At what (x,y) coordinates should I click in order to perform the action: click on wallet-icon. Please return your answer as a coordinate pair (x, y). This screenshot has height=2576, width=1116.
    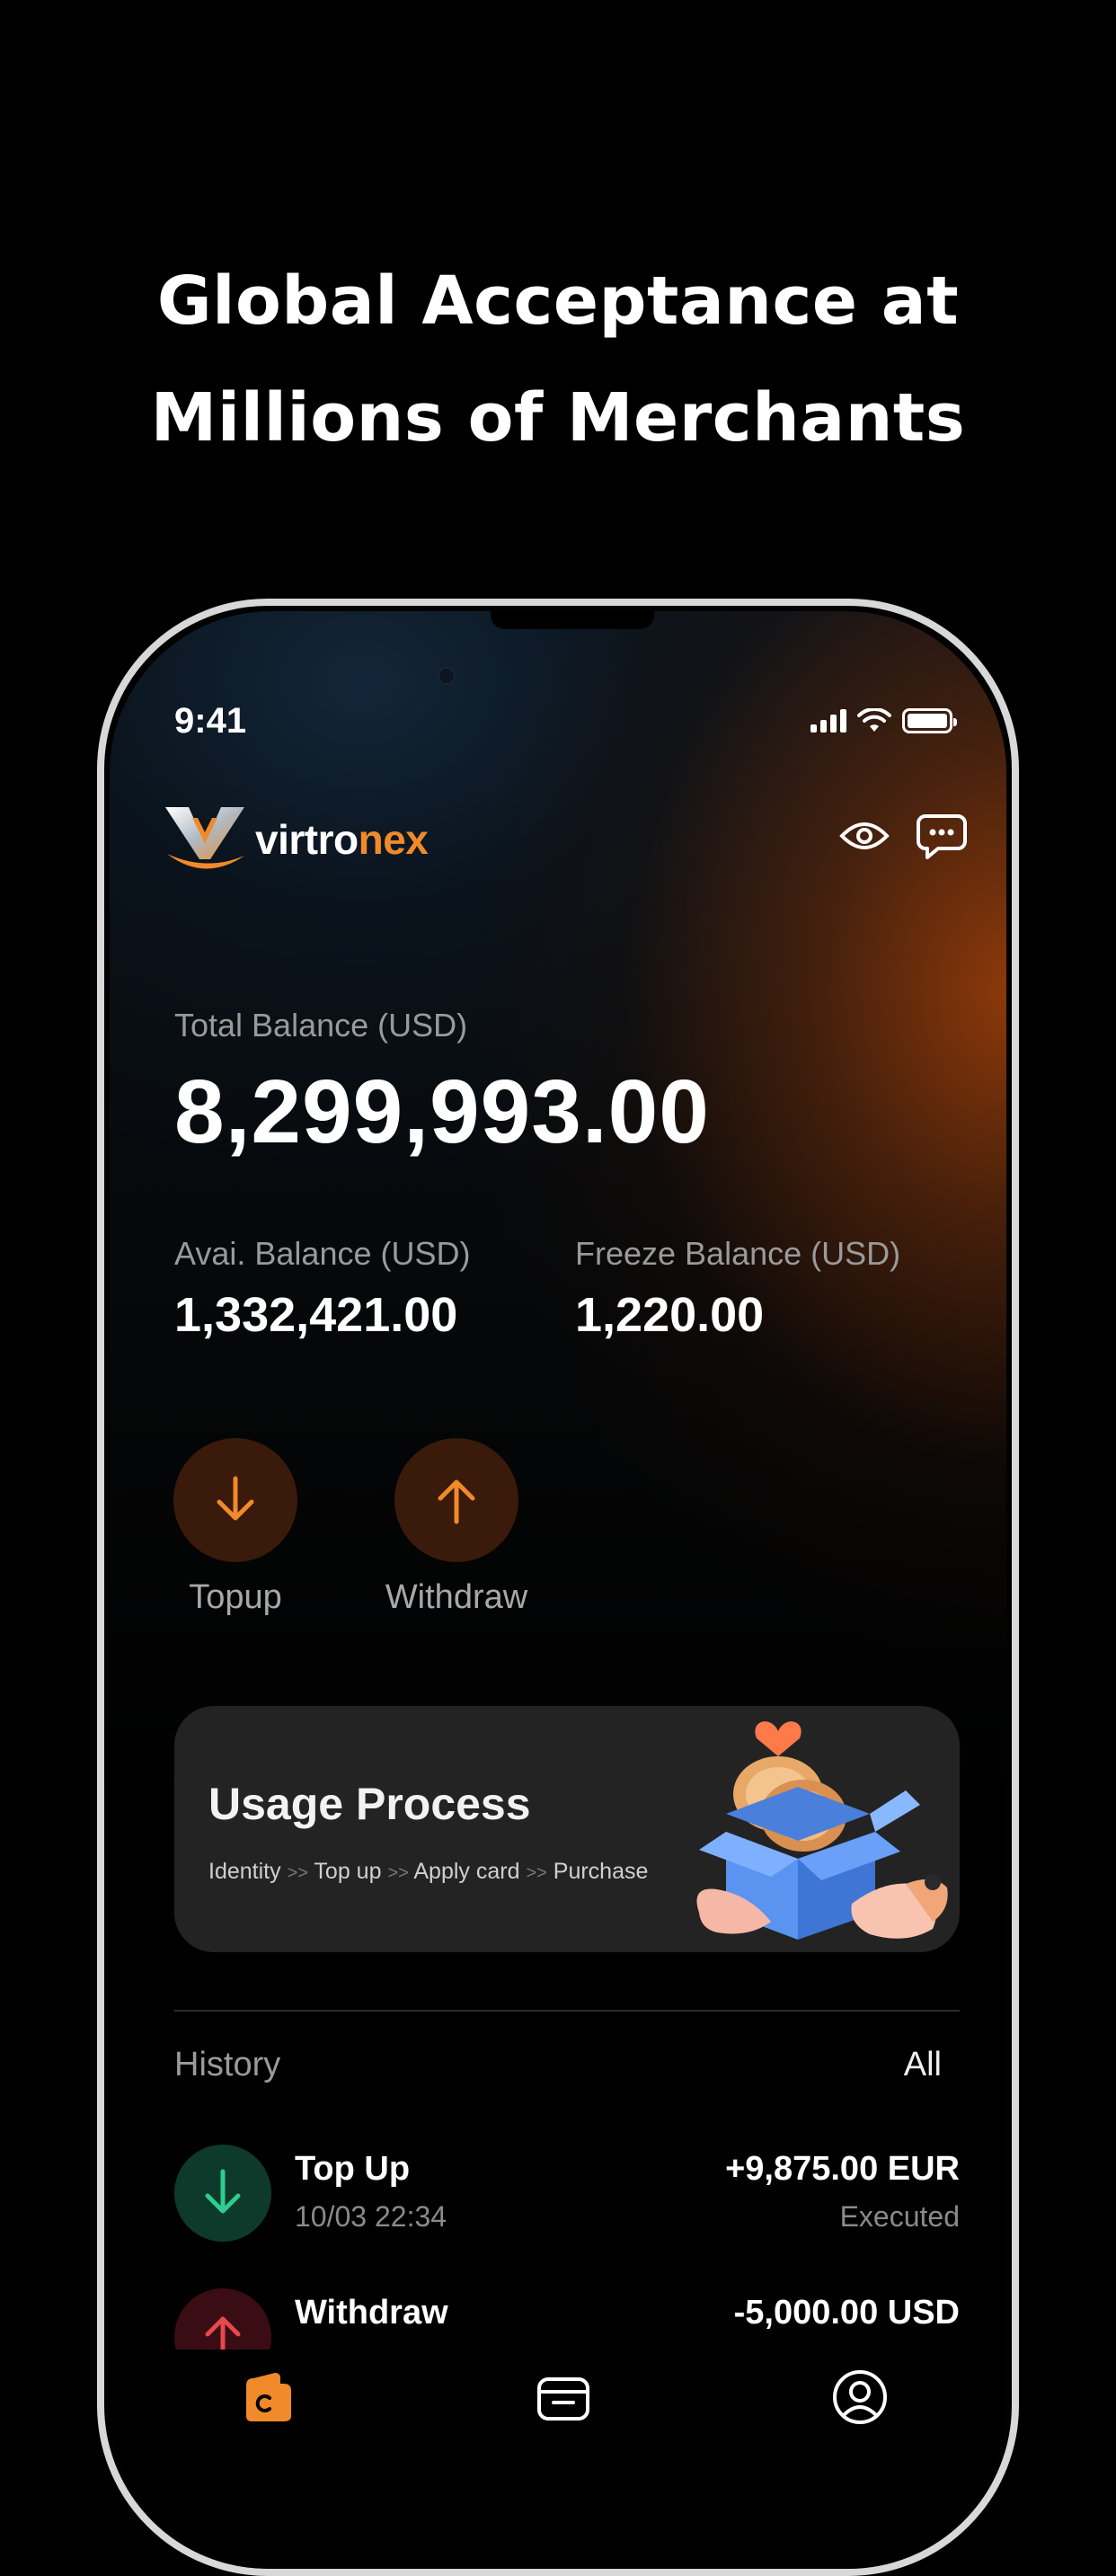
    Looking at the image, I should click on (268, 2397).